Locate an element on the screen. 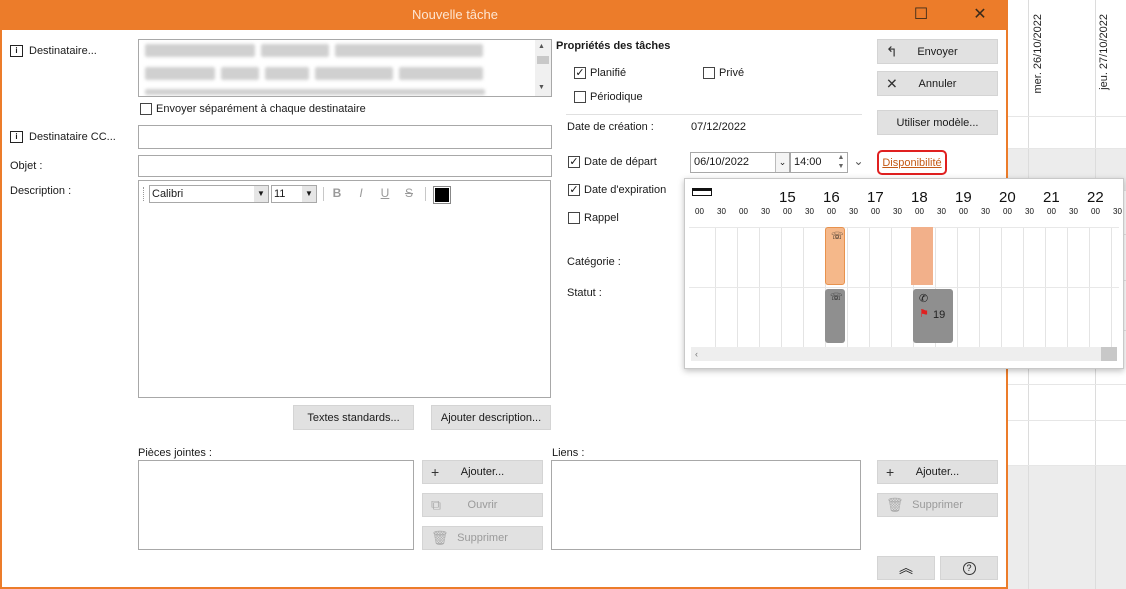  subject-input is located at coordinates (345, 166).